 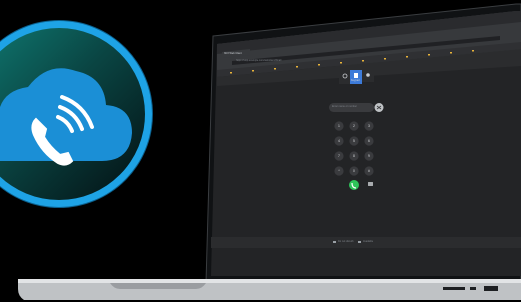 I want to click on dial-key-digit: 6, so click(x=369, y=141).